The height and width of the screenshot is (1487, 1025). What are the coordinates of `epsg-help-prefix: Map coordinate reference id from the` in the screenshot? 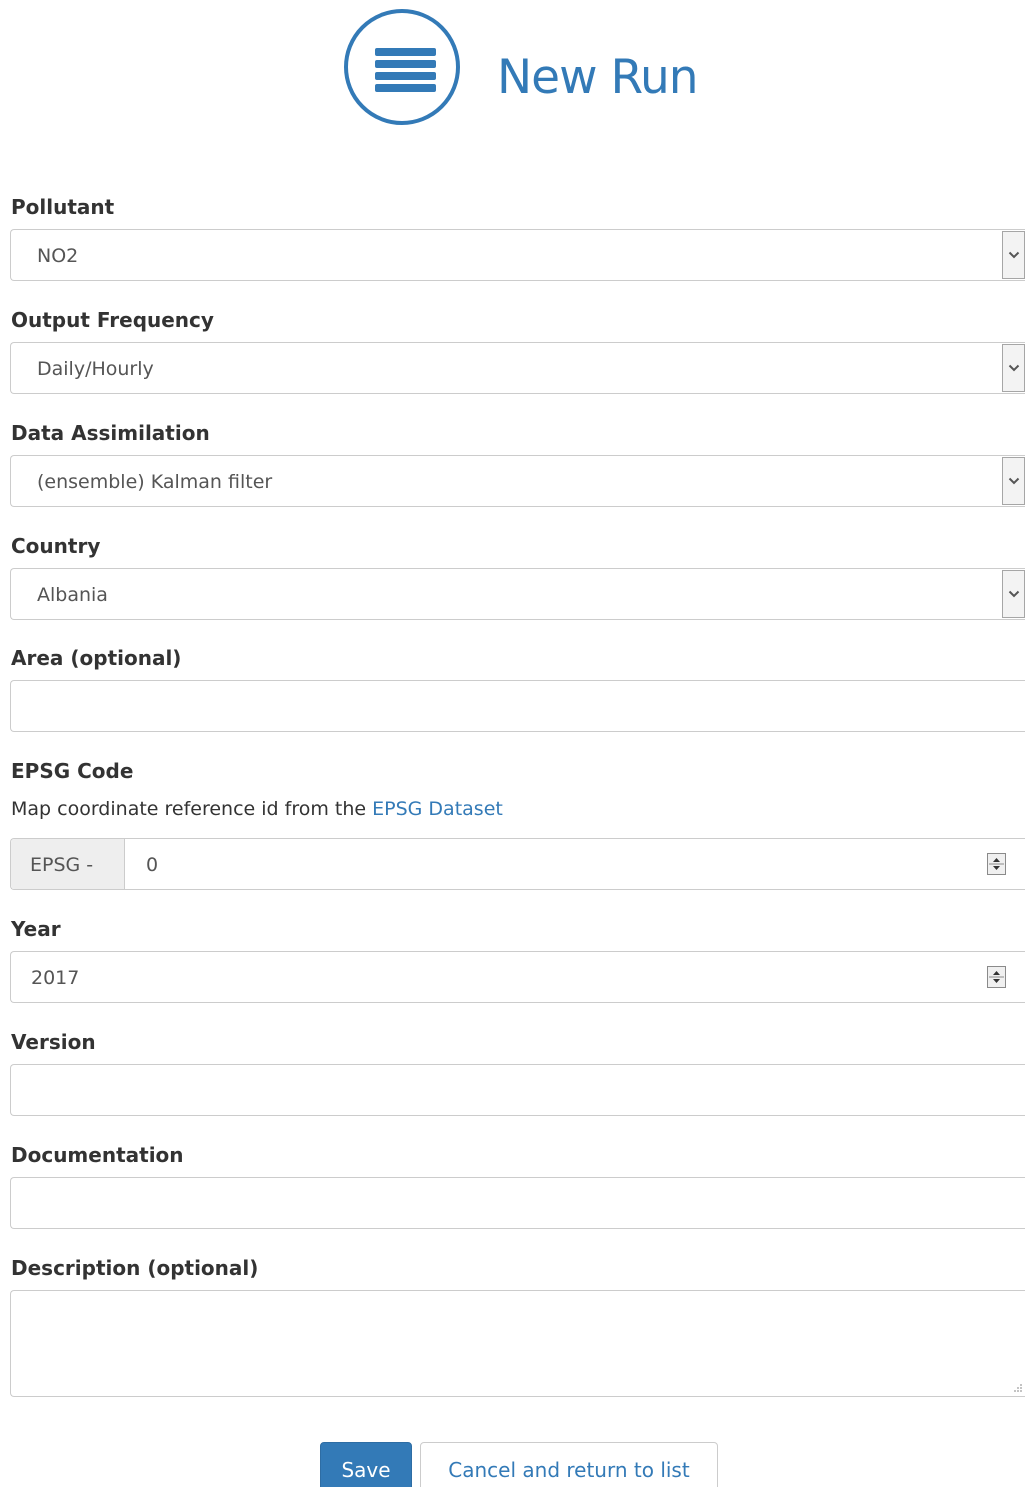 It's located at (192, 809).